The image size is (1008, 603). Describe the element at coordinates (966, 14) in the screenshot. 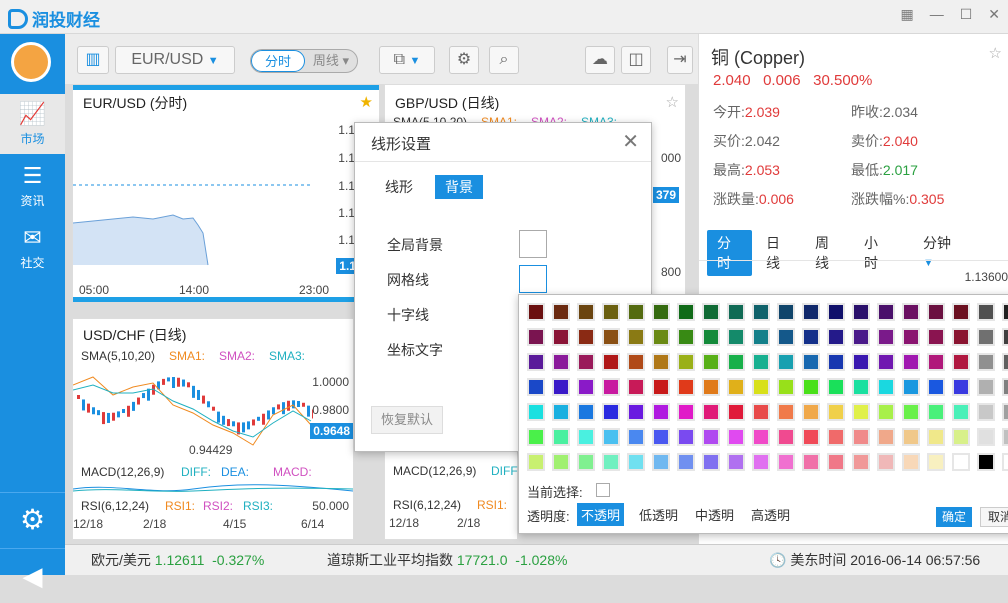

I see `maximize-button: ☐` at that location.